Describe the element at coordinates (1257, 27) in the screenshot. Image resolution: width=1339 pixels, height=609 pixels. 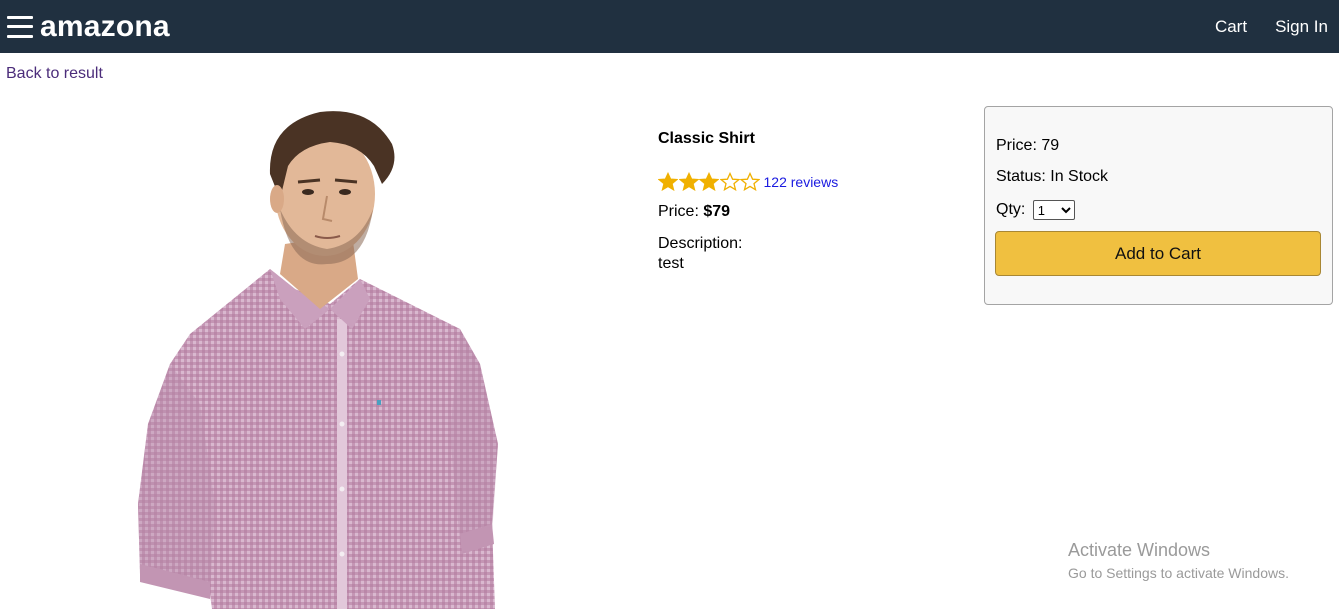
I see `header-nav: Cart Sign In` at that location.